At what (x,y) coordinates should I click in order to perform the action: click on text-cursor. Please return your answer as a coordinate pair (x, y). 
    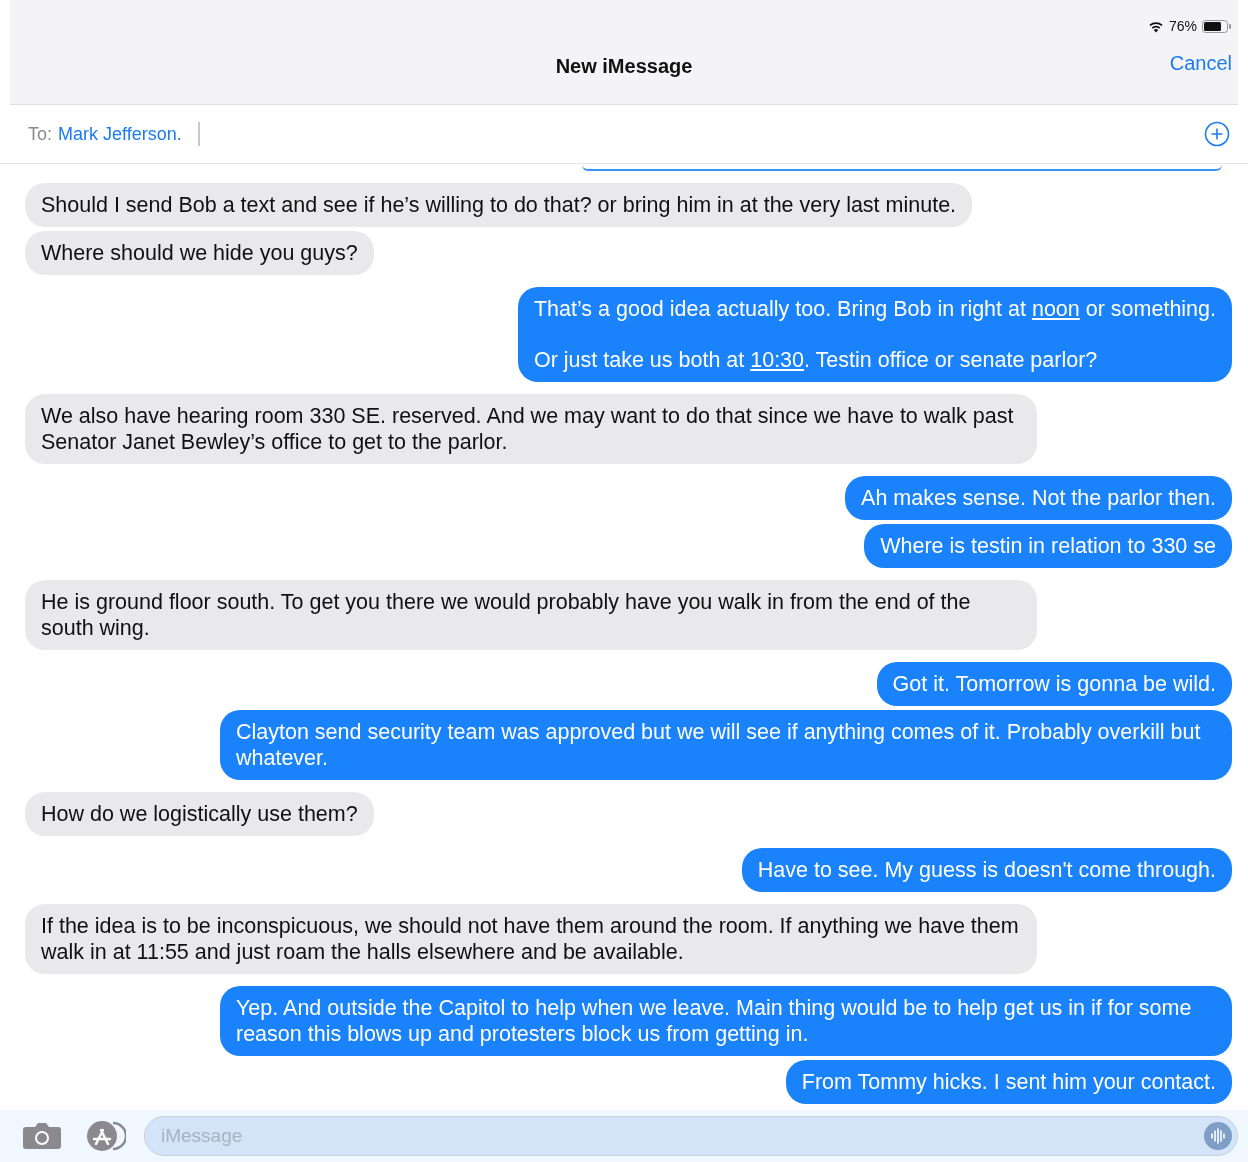
    Looking at the image, I should click on (198, 134).